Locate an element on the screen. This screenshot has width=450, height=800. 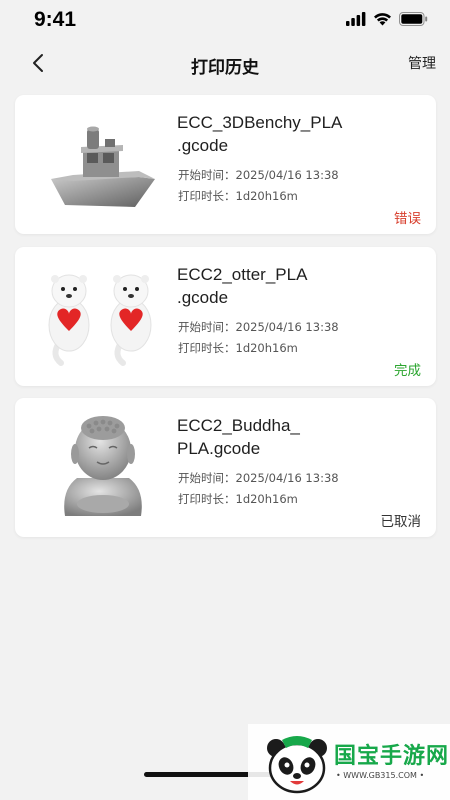
status-time: 9:41 is located at coordinates (55, 19).